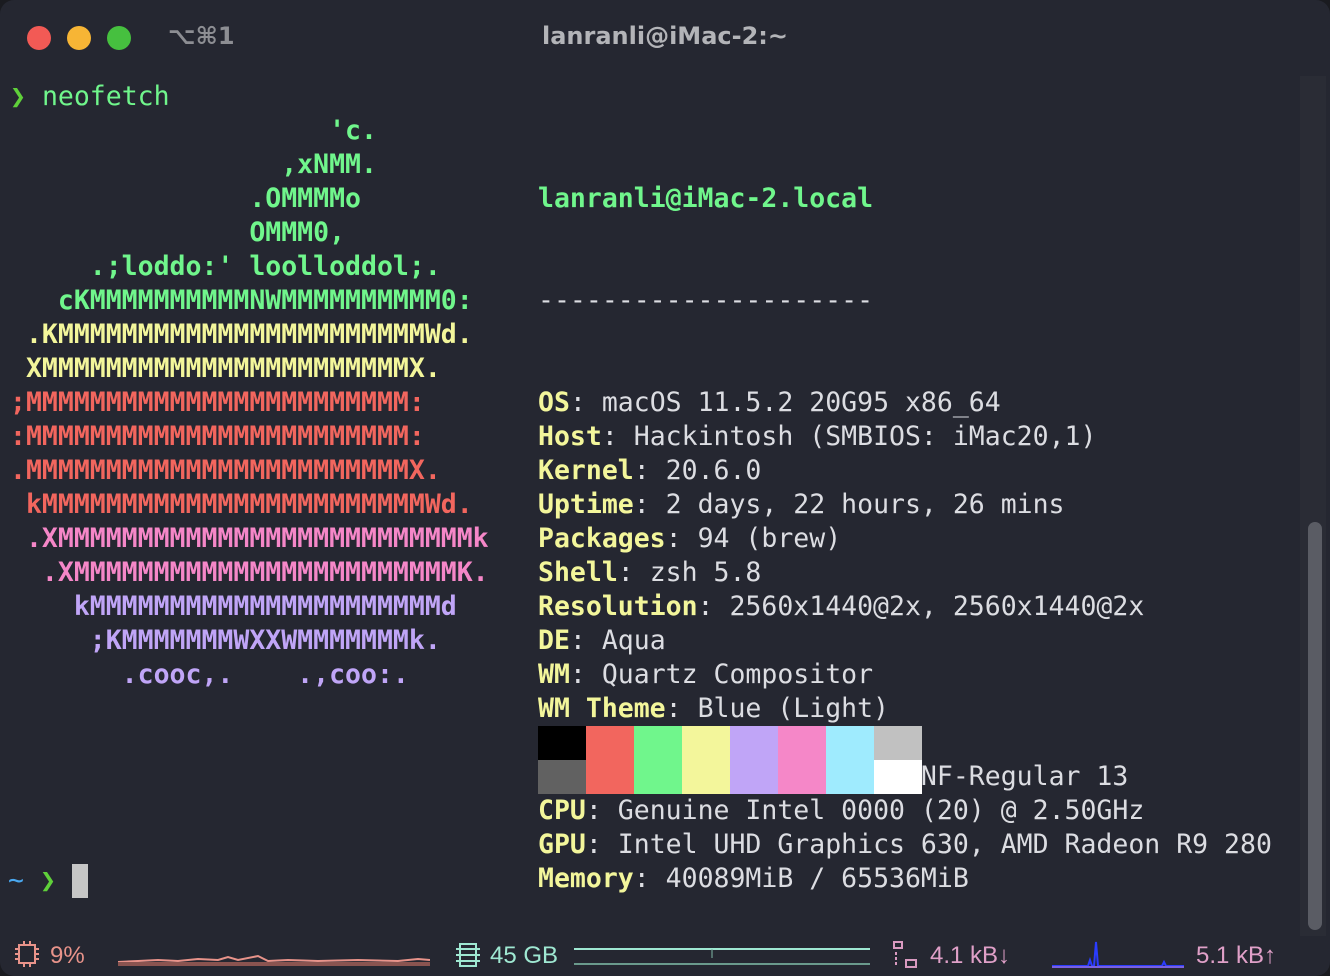 Image resolution: width=1330 pixels, height=976 pixels. Describe the element at coordinates (233, 606) in the screenshot. I see `ascii-logo-line: kMMMMMMMMMMMMMMMMMMMMMMd` at that location.